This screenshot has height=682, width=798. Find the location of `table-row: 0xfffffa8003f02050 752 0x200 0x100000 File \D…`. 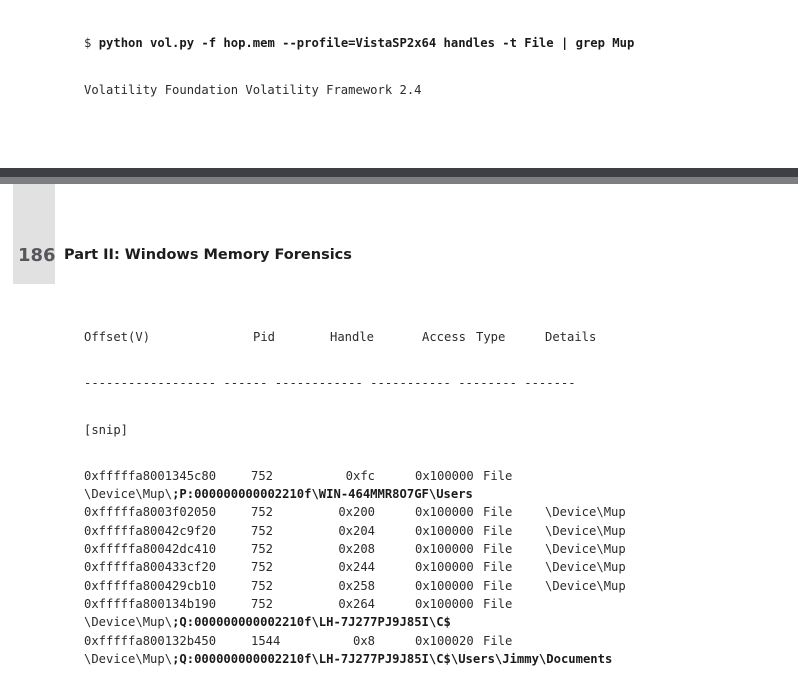

table-row: 0xfffffa8003f02050 752 0x200 0x100000 File \D… is located at coordinates (434, 512).